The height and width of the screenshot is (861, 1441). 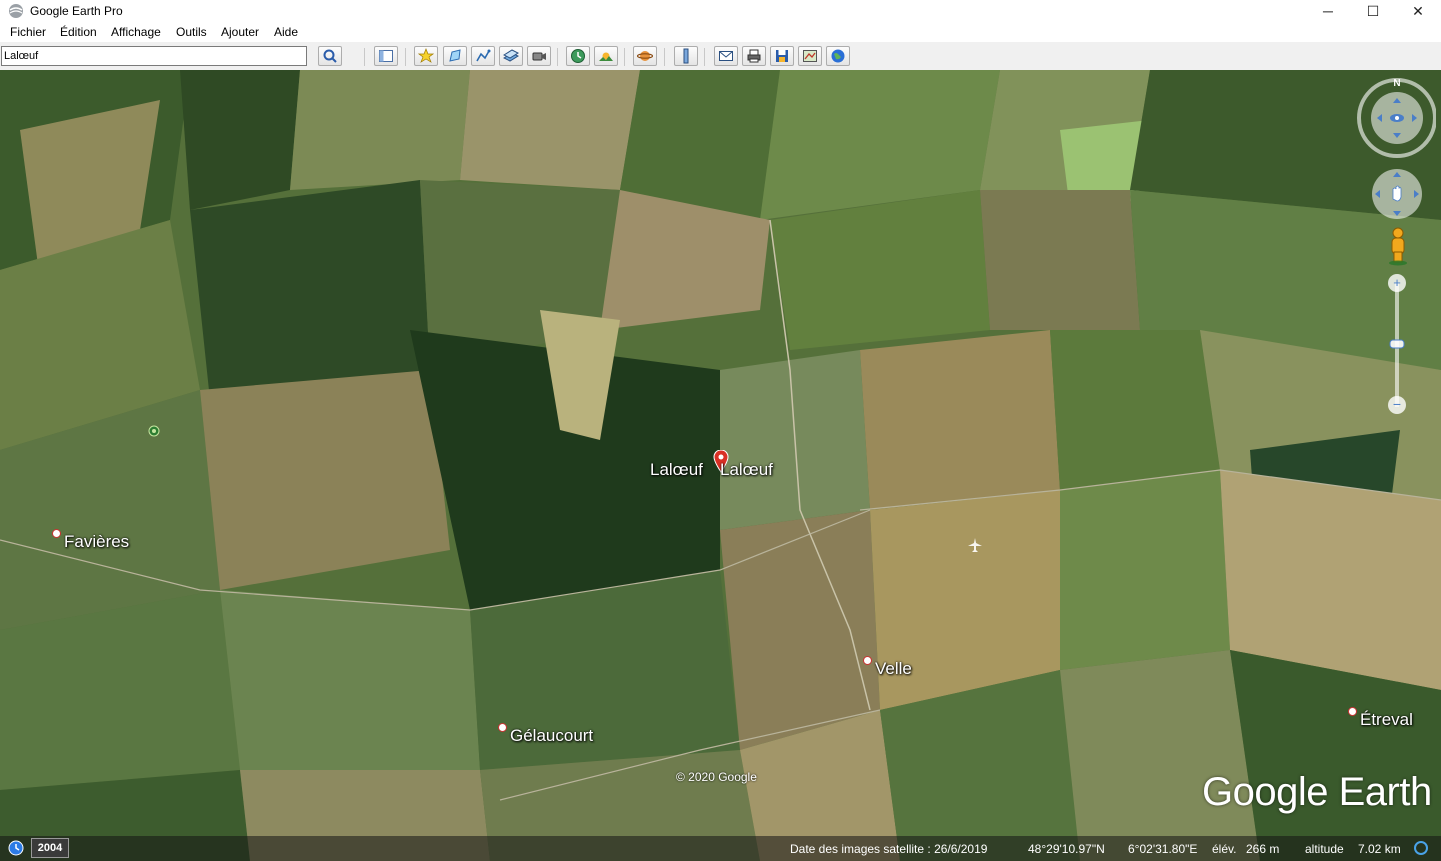 I want to click on search-icon, so click(x=330, y=56).